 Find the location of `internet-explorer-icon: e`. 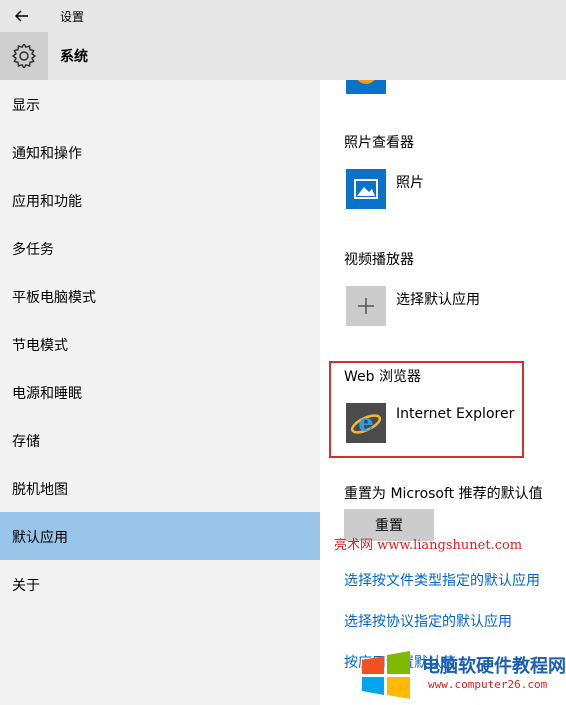

internet-explorer-icon: e is located at coordinates (366, 422).